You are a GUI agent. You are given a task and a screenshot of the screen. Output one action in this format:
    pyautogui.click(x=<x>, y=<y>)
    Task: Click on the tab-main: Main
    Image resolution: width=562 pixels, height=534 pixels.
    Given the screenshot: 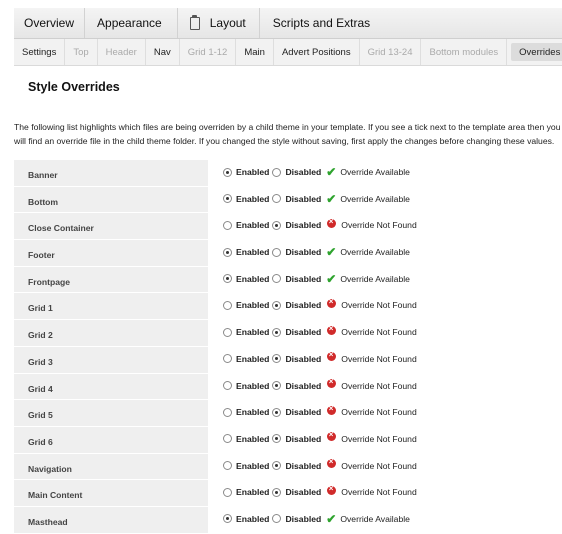 What is the action you would take?
    pyautogui.click(x=255, y=52)
    